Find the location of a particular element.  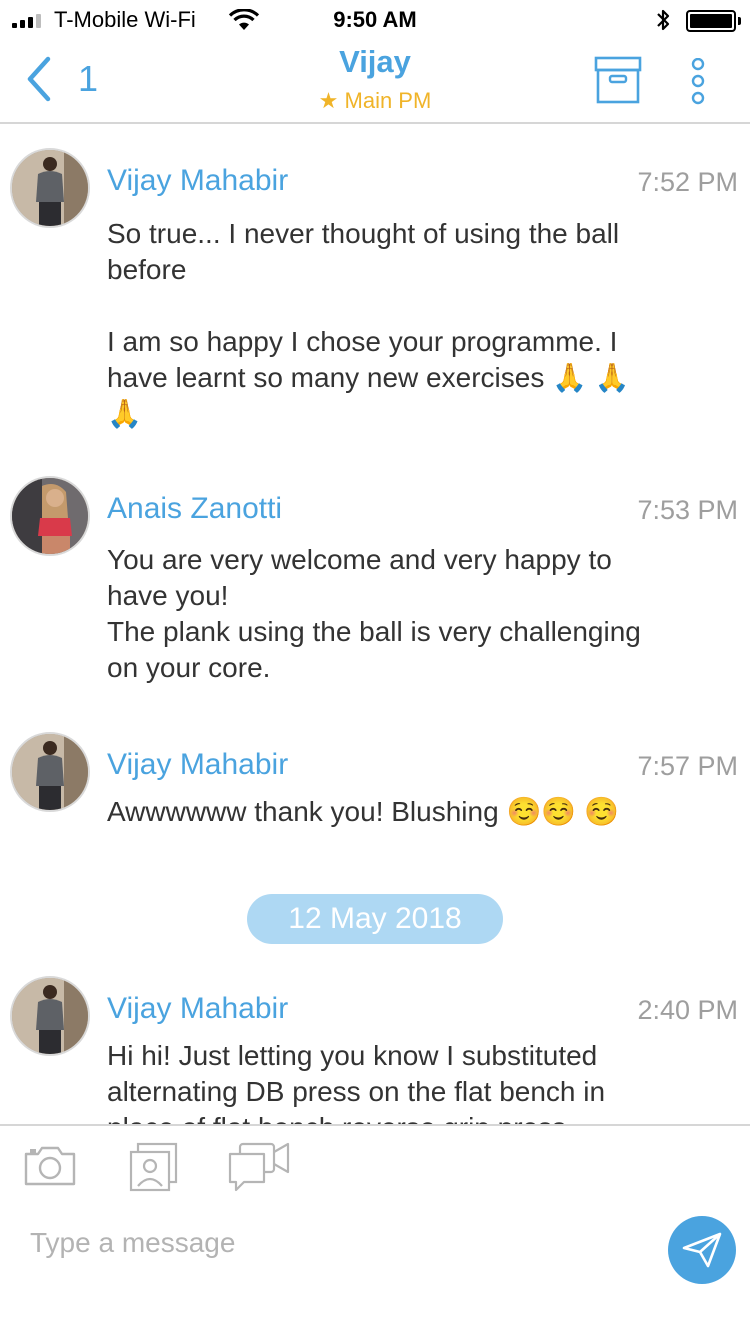

message-input is located at coordinates (335, 1243).